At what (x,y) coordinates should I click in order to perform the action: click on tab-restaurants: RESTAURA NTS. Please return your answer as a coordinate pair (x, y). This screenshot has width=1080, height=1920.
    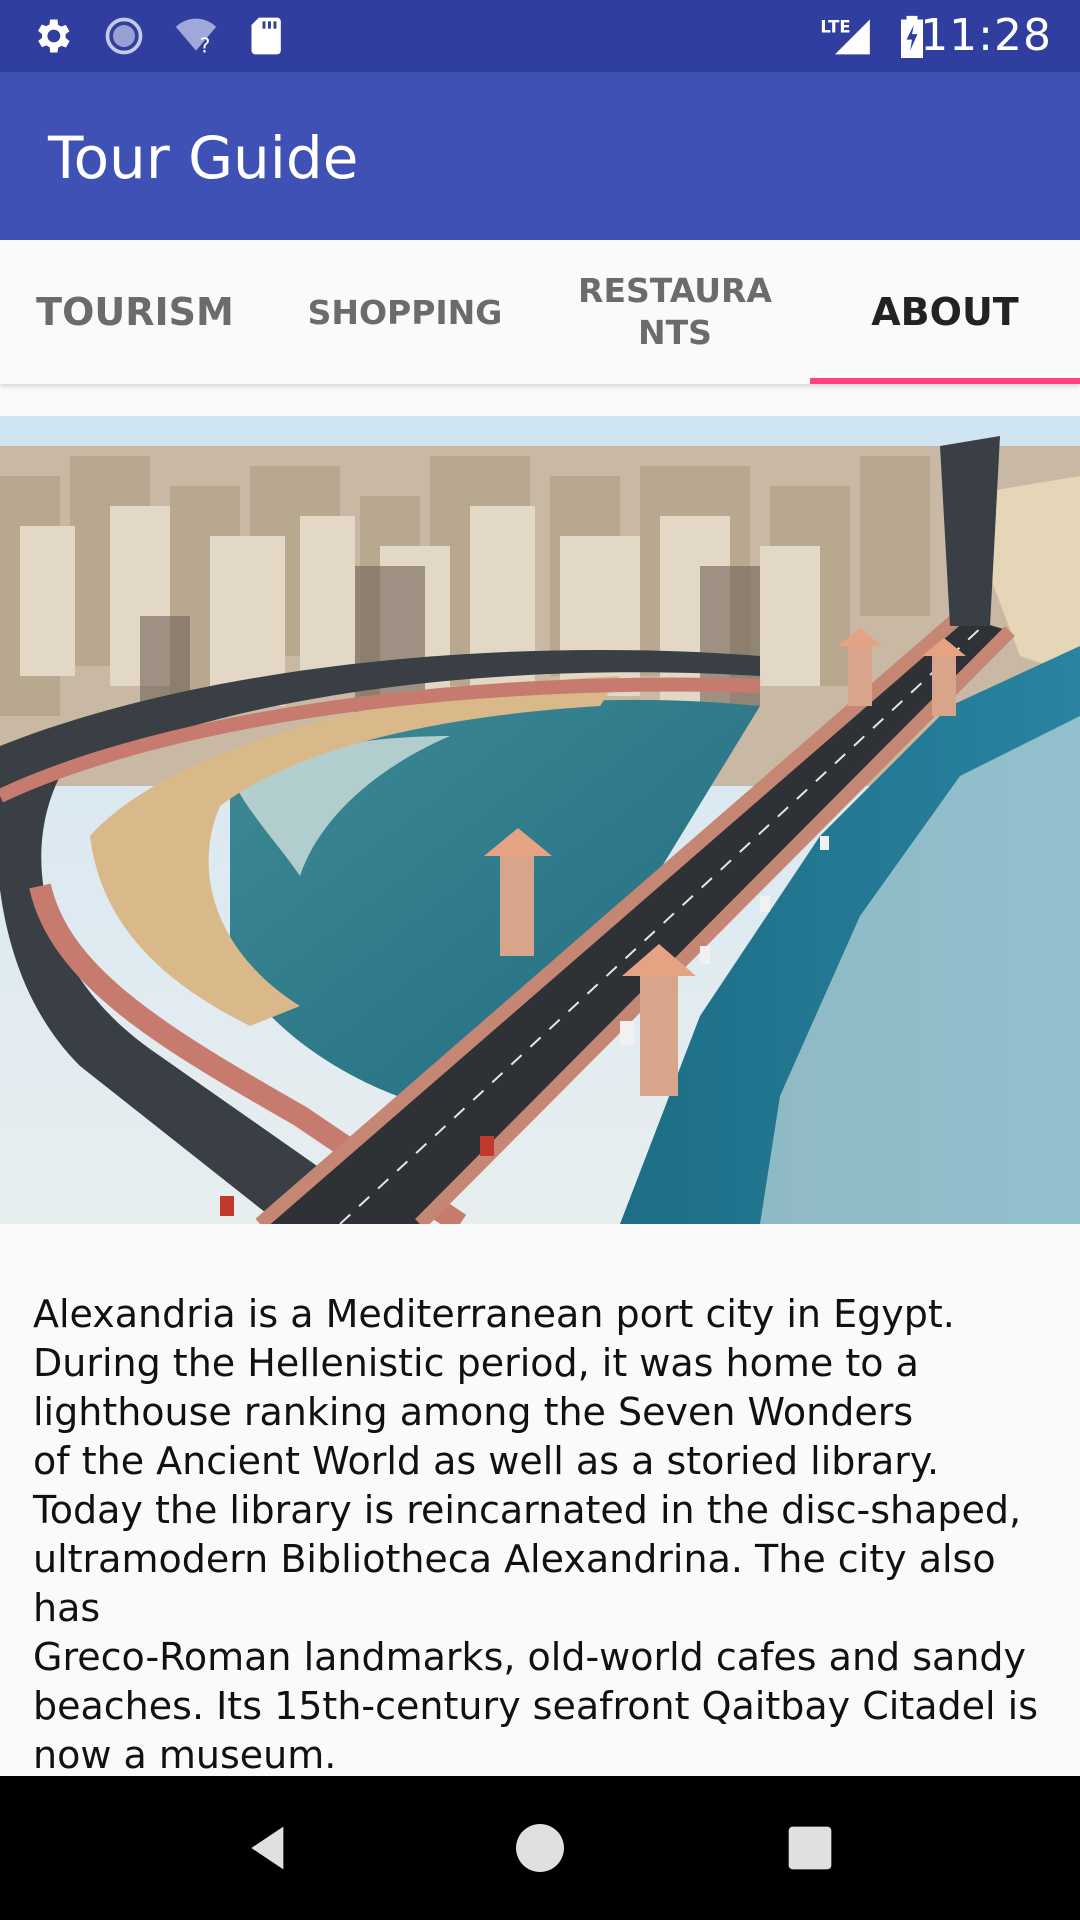
    Looking at the image, I should click on (675, 312).